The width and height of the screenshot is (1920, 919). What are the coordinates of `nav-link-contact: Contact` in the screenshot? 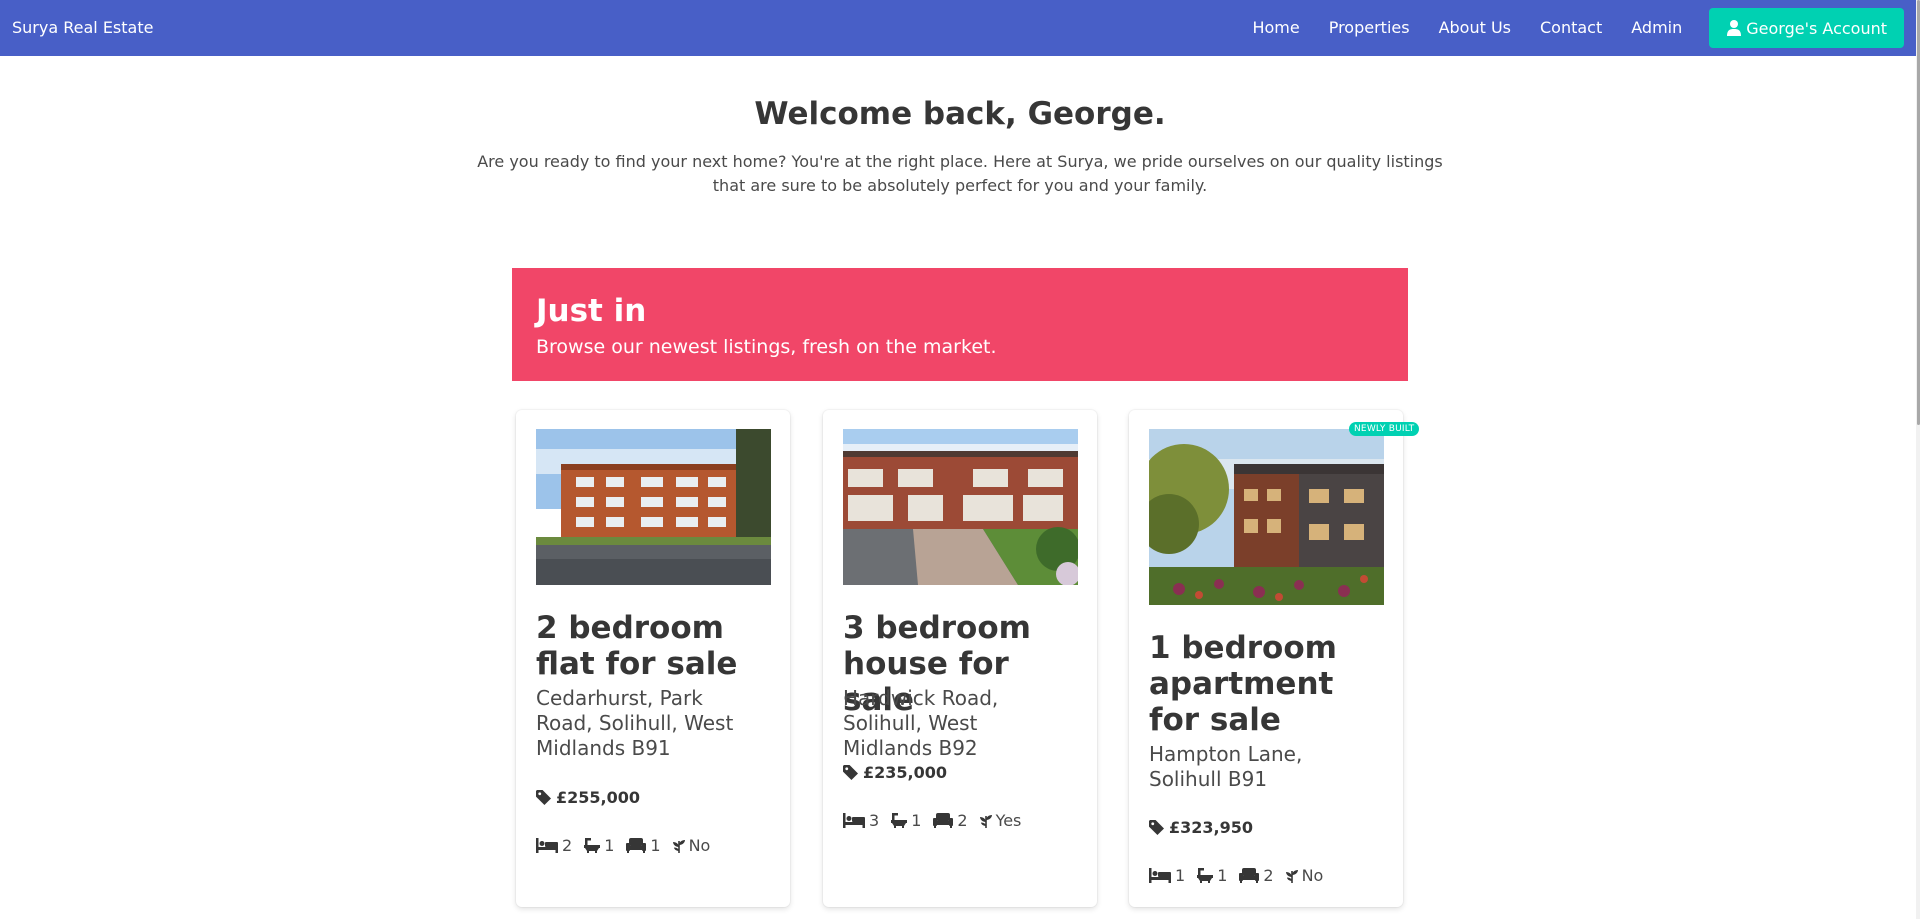 It's located at (1571, 28).